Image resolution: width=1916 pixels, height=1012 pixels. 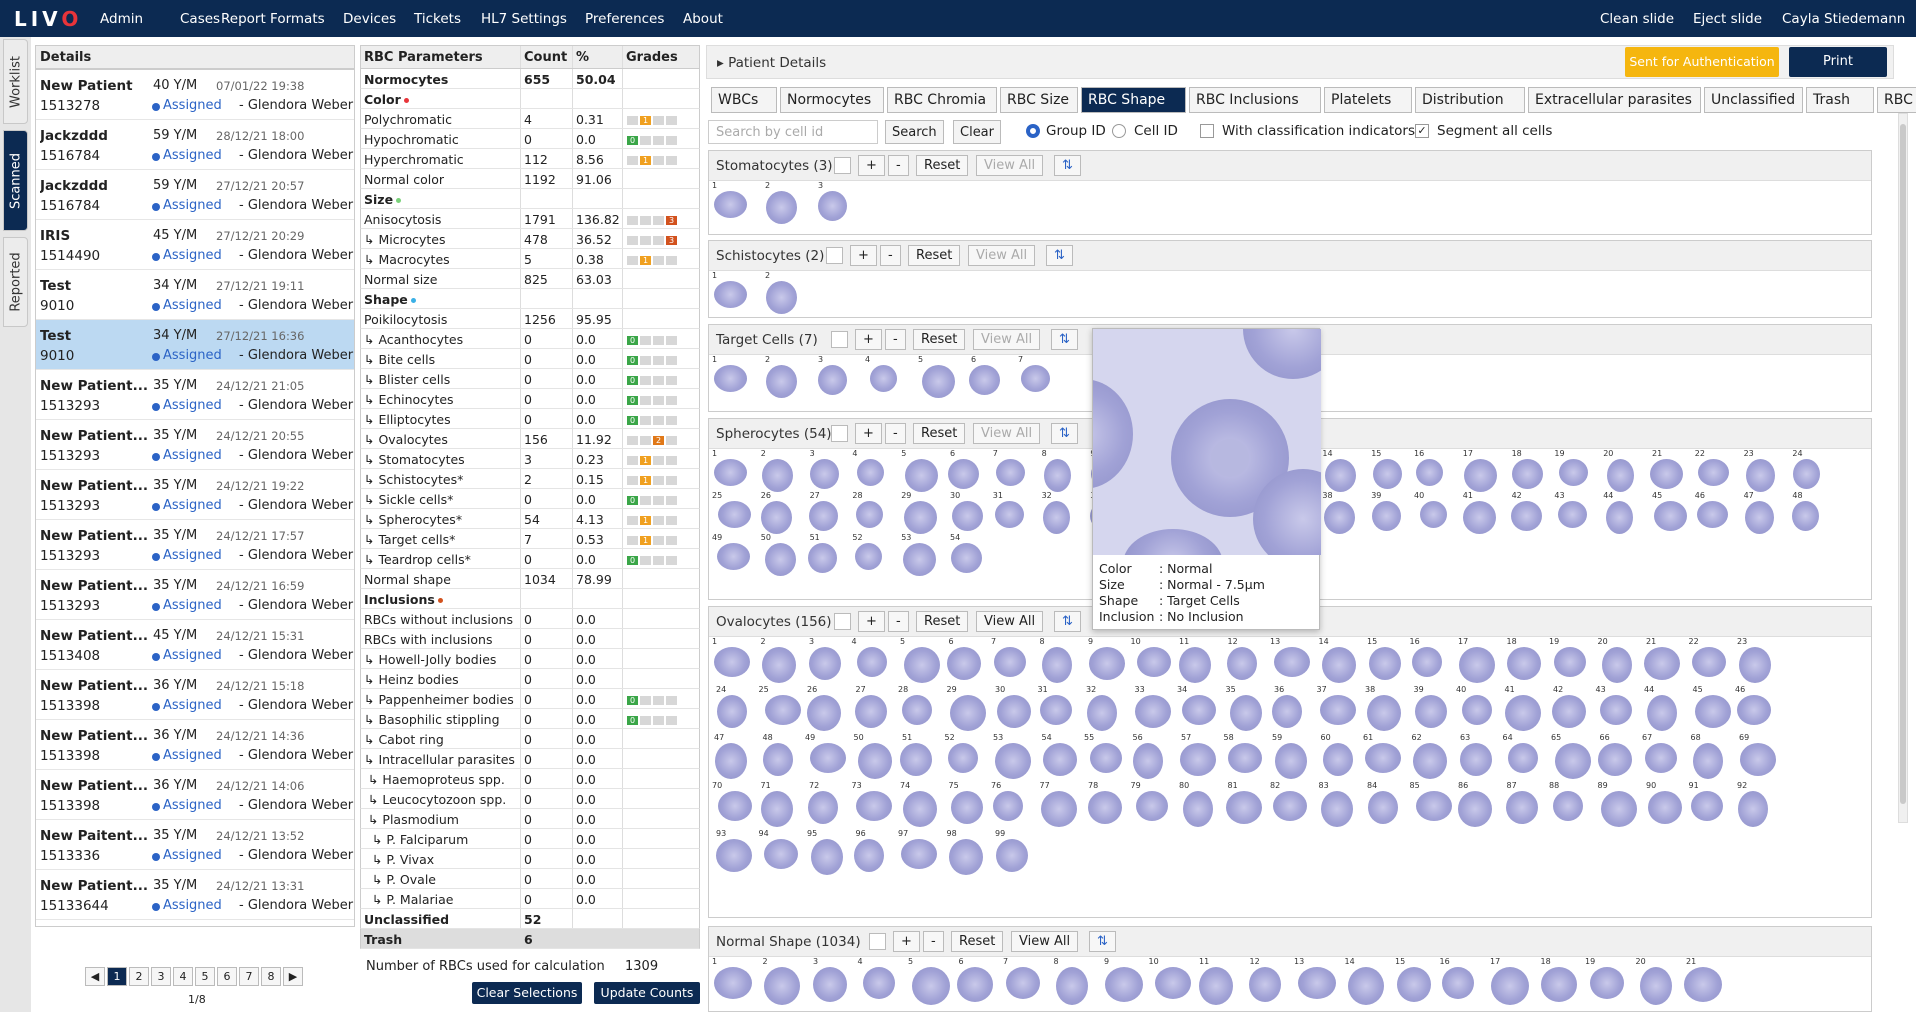 I want to click on clear-button: Clear, so click(x=977, y=132).